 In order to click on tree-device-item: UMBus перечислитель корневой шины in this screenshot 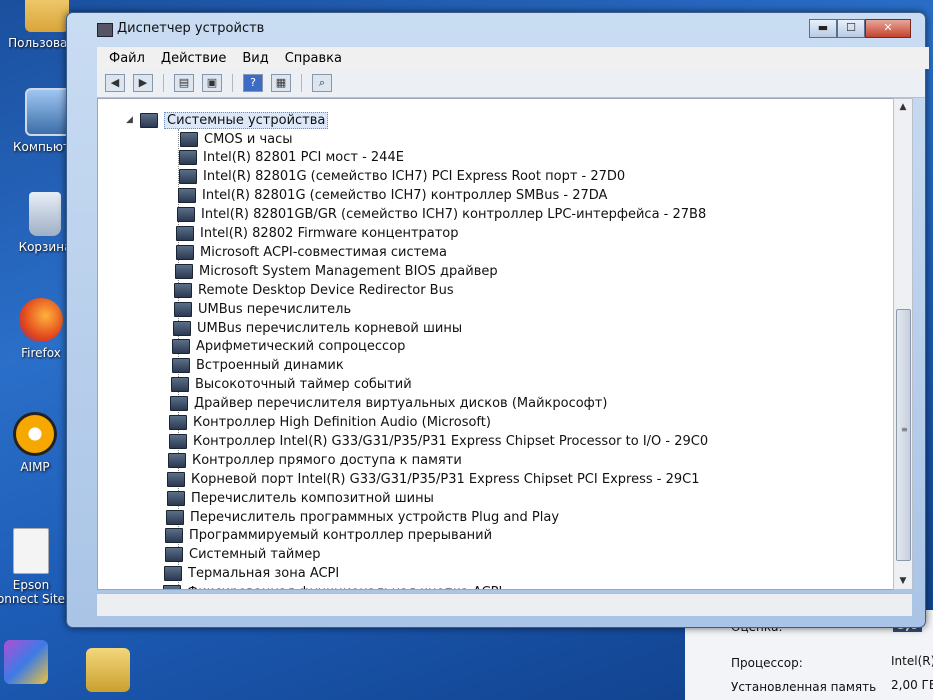, I will do `click(317, 328)`.